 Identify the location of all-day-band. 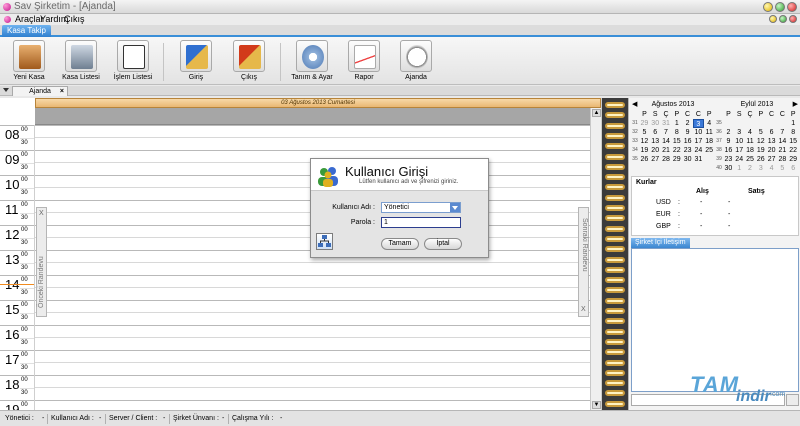
(318, 116).